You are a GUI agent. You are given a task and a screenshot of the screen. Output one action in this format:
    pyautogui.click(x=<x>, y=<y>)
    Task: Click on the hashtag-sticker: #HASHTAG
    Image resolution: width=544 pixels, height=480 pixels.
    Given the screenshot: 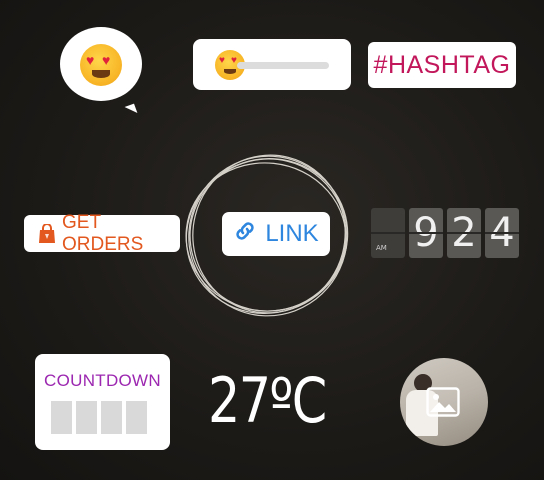 What is the action you would take?
    pyautogui.click(x=442, y=65)
    